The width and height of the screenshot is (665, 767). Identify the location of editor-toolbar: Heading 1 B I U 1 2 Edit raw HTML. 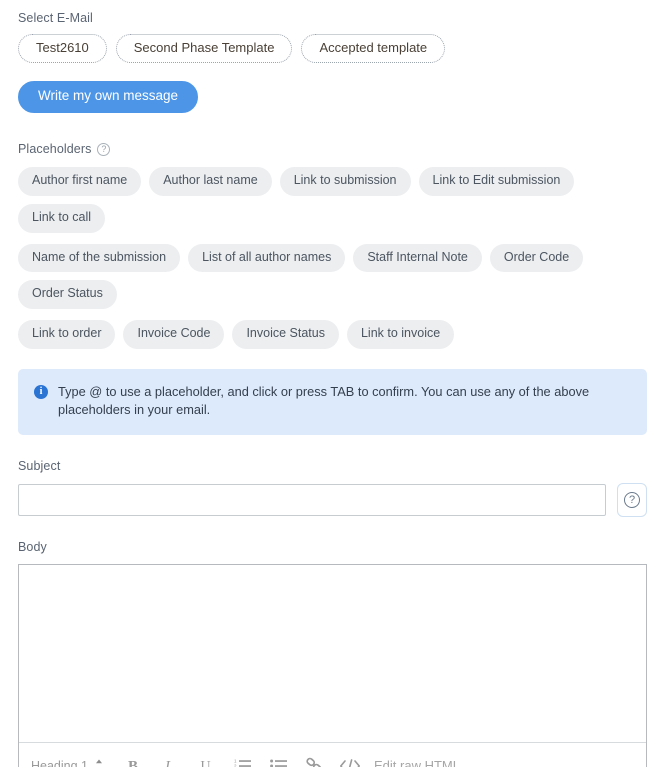
(332, 754).